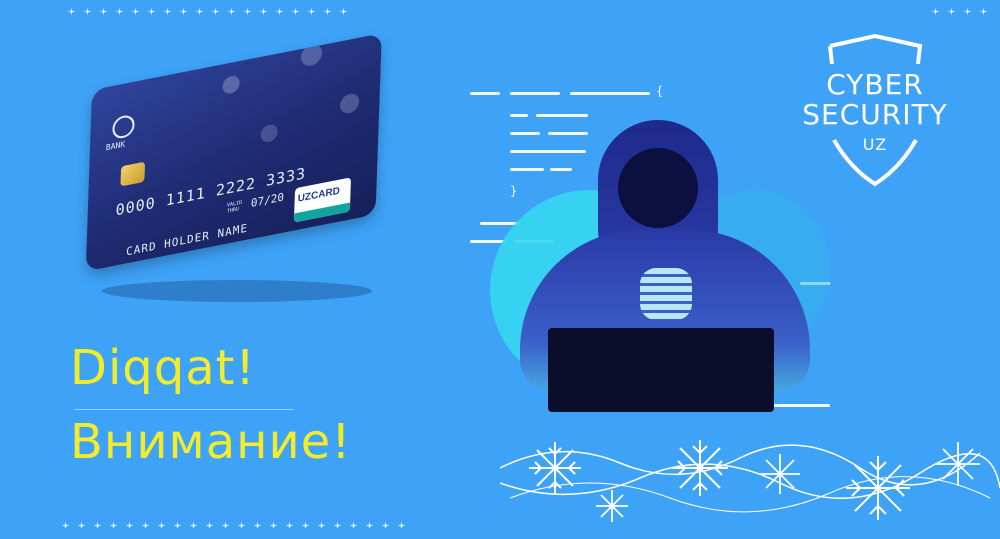 This screenshot has height=539, width=1000. I want to click on badge-line-3: UZ, so click(875, 144).